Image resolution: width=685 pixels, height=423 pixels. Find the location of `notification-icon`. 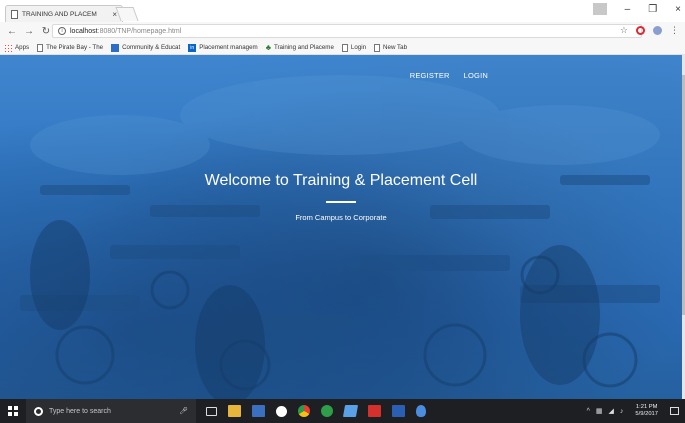

notification-icon is located at coordinates (674, 411).